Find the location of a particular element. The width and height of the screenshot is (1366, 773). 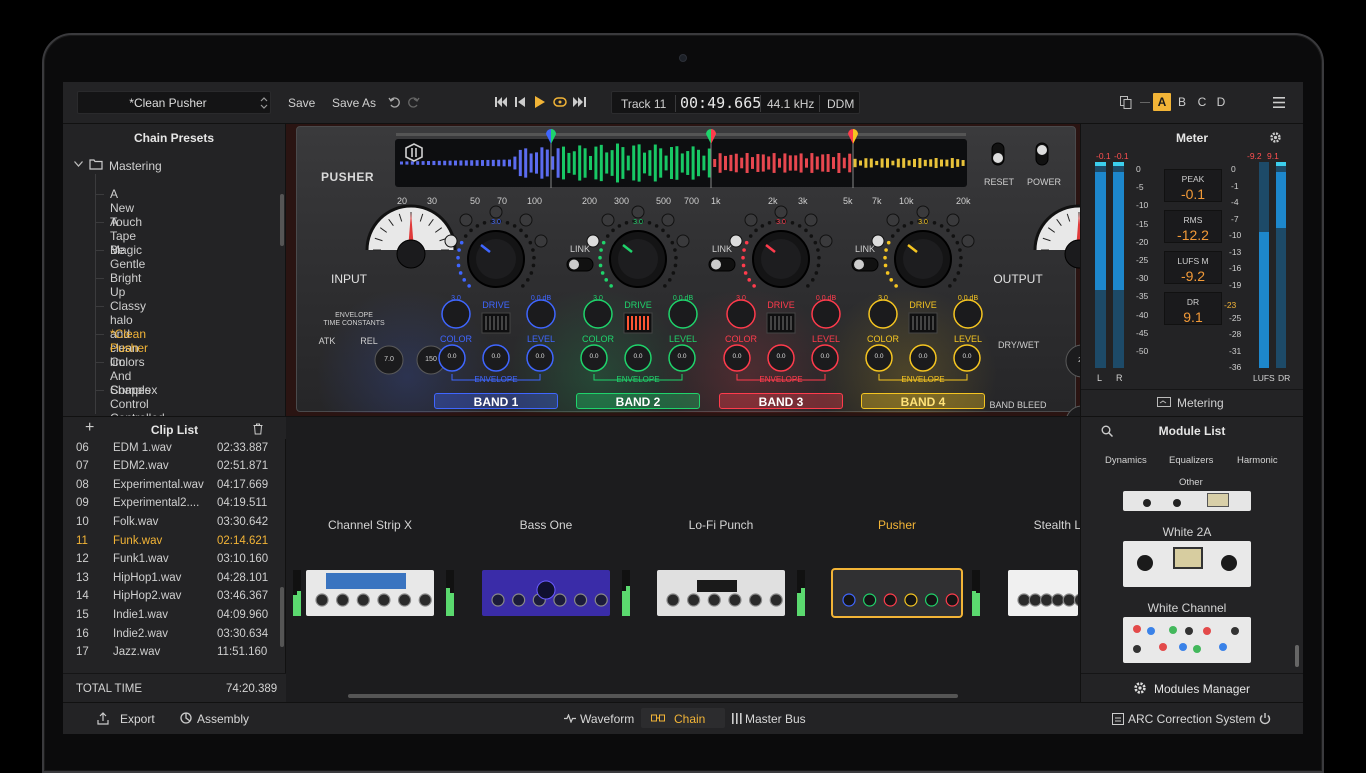

channel-l: L is located at coordinates (1100, 378).